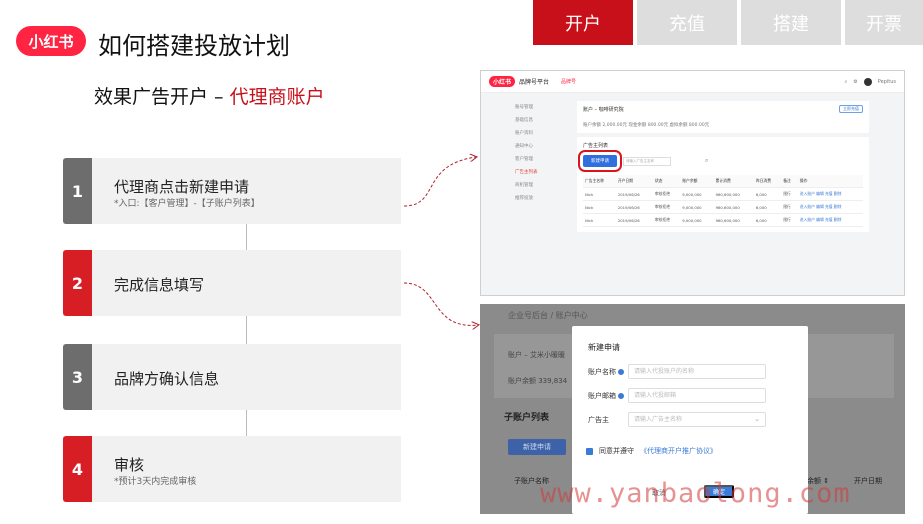  Describe the element at coordinates (603, 110) in the screenshot. I see `account-title: 账户 – 咖啡研究院` at that location.